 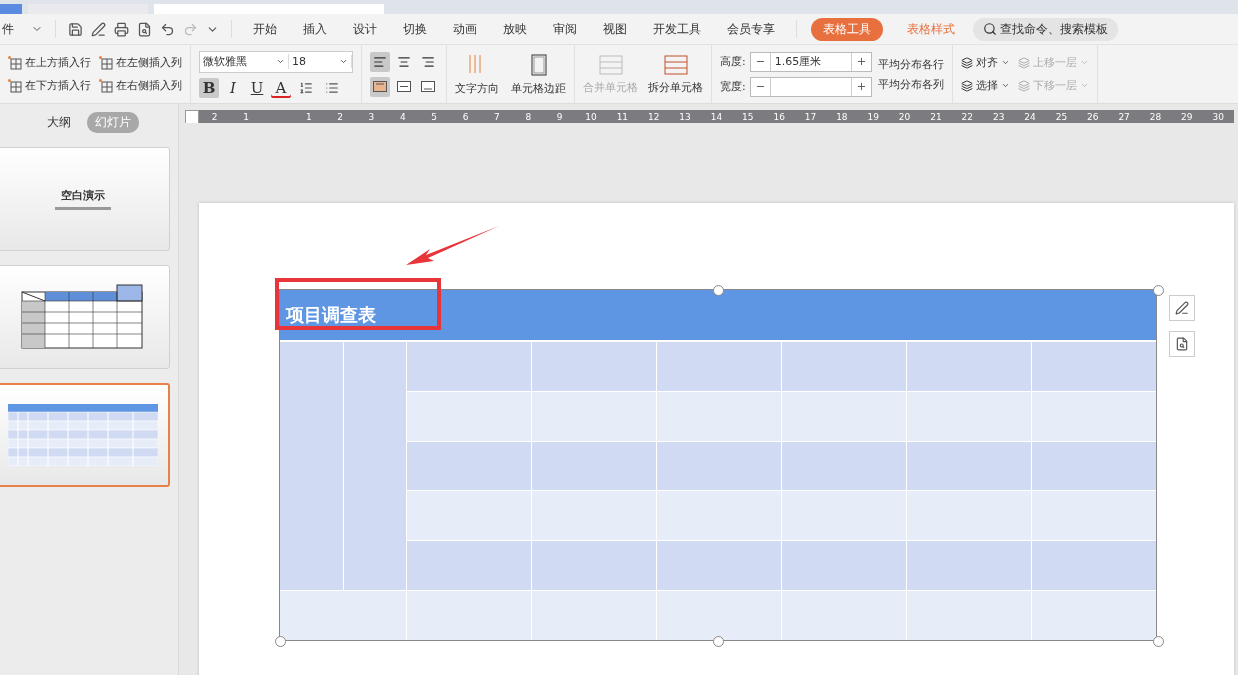 I want to click on distribute-columns-button: 平均分布各列, so click(x=910, y=84).